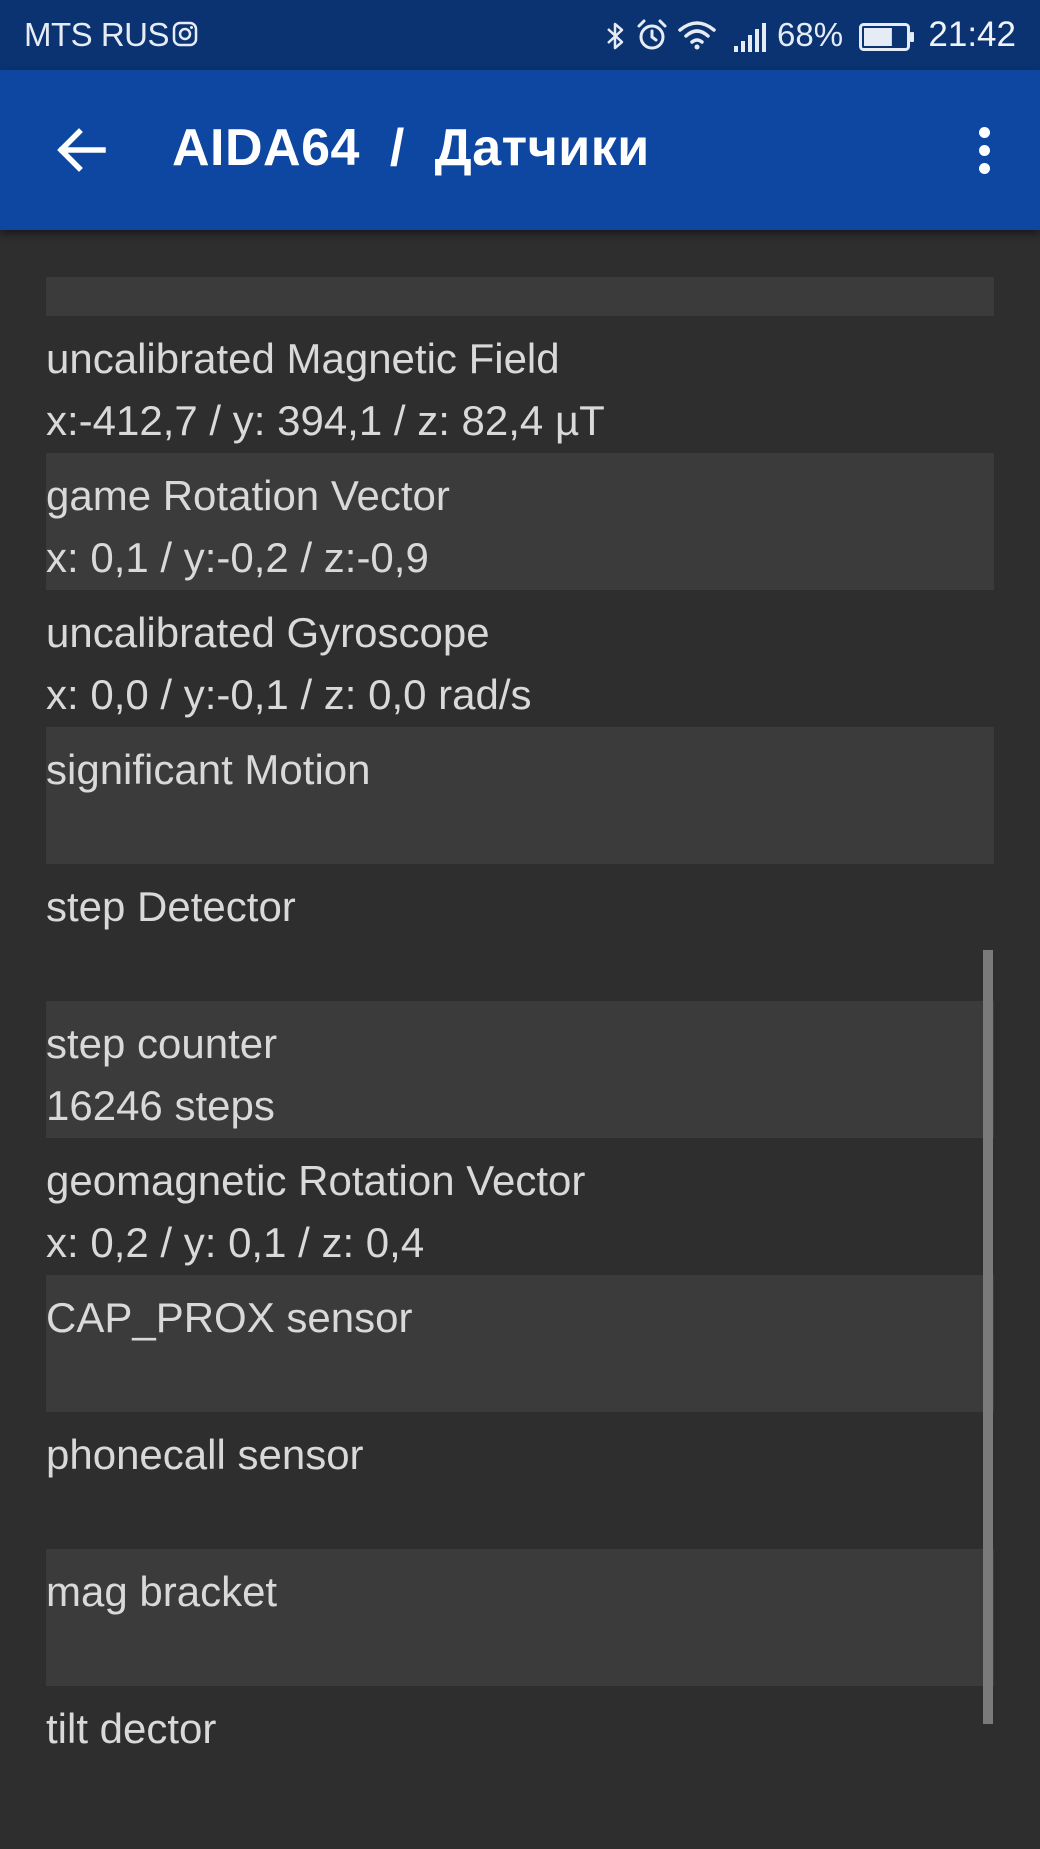 This screenshot has width=1040, height=1849. What do you see at coordinates (988, 1337) in the screenshot?
I see `scrollbar` at bounding box center [988, 1337].